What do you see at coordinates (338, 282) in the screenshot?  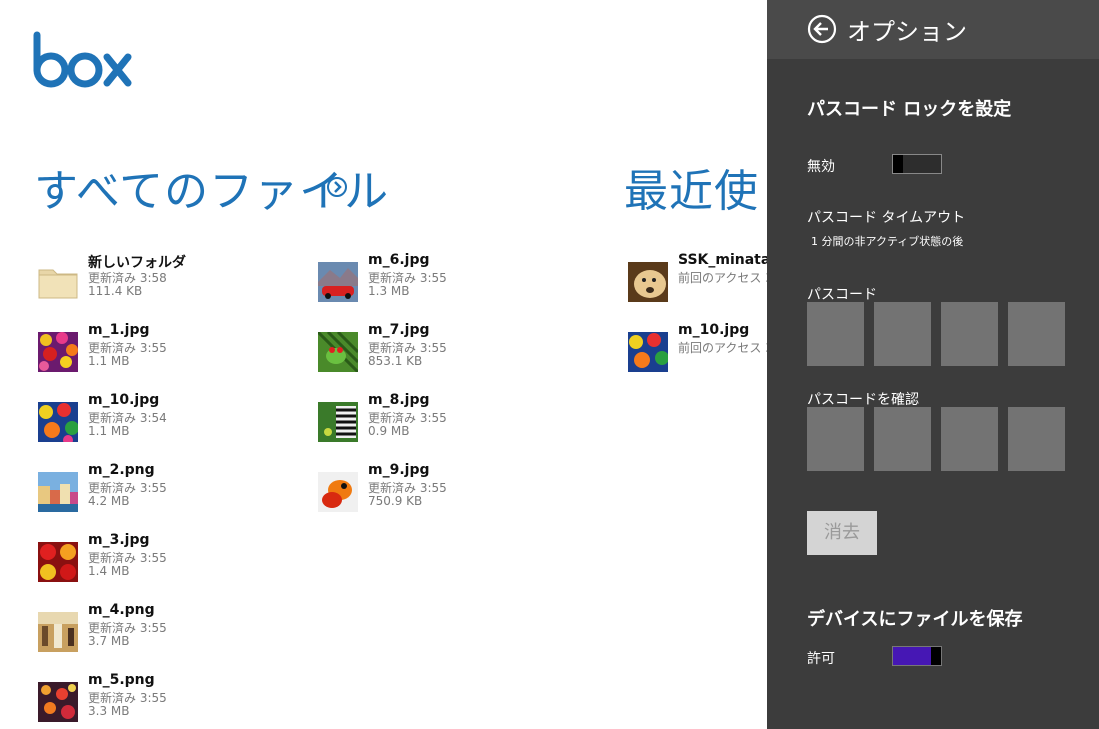 I see `car-thumbnail-icon` at bounding box center [338, 282].